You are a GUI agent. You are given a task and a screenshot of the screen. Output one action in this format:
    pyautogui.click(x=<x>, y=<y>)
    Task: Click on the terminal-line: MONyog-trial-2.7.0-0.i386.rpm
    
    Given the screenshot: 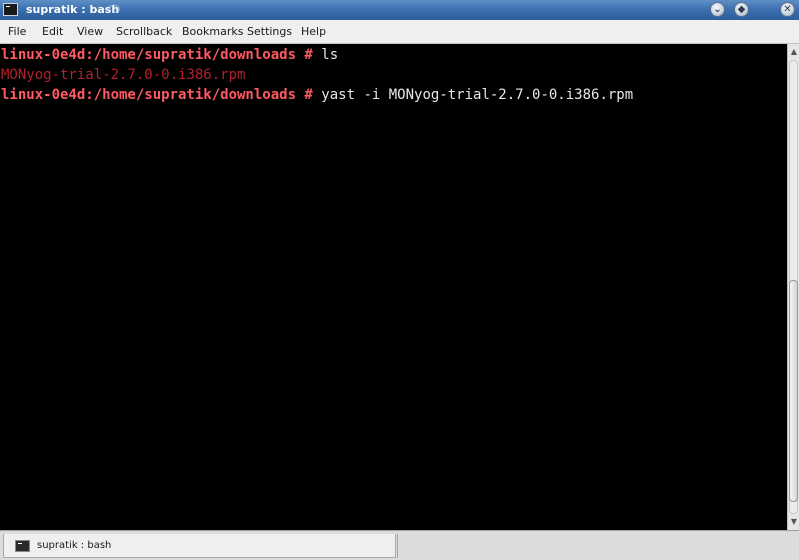 What is the action you would take?
    pyautogui.click(x=123, y=75)
    